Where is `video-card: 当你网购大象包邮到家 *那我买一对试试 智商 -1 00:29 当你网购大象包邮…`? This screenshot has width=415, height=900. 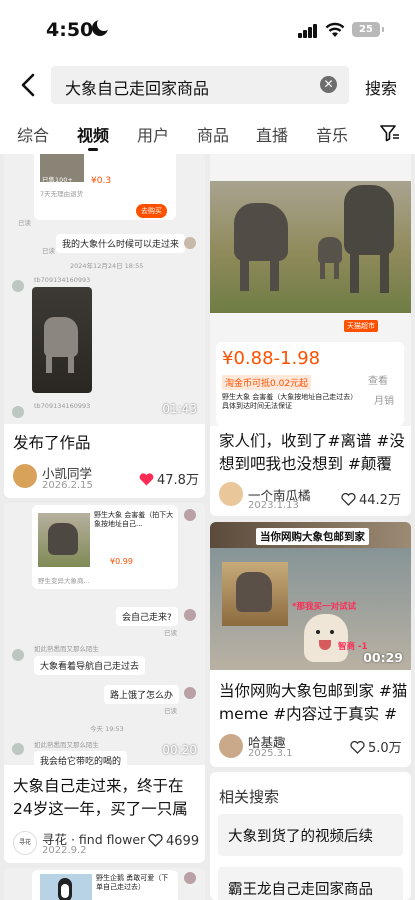 video-card: 当你网购大象包邮到家 *那我买一对试试 智商 -1 00:29 当你网购大象包邮… is located at coordinates (310, 644).